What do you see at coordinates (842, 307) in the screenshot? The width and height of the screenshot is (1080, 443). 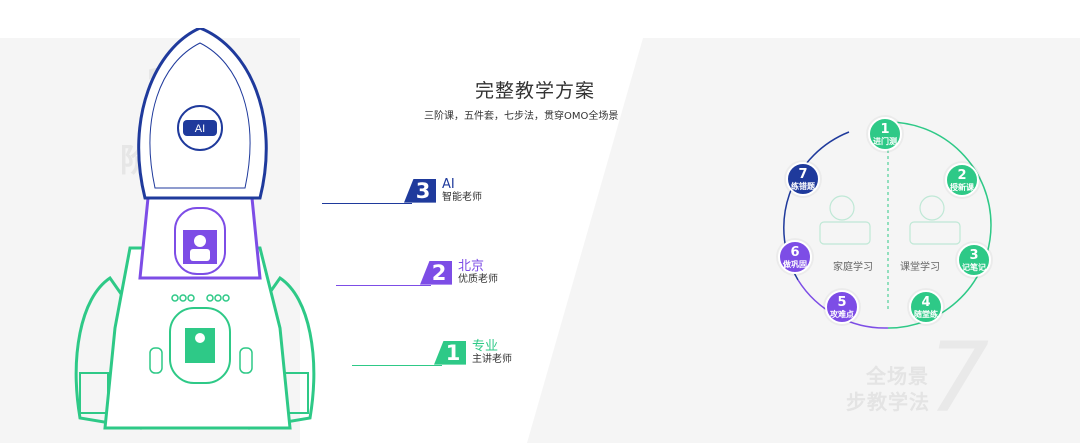 I see `cycle-step-5: 5 攻难点` at bounding box center [842, 307].